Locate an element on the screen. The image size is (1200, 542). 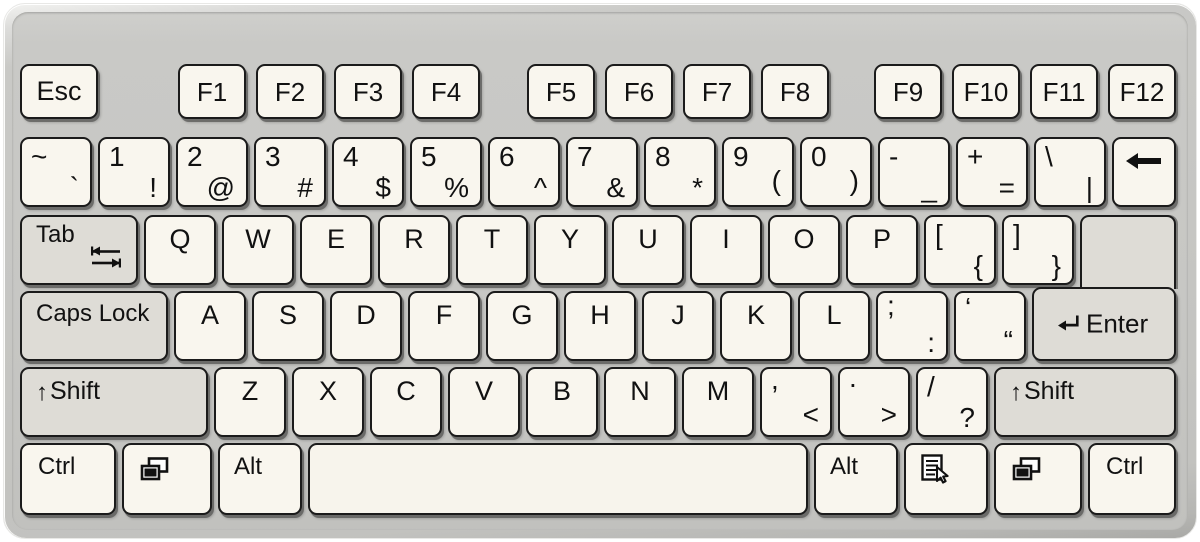
key-l-label: L is located at coordinates (834, 315).